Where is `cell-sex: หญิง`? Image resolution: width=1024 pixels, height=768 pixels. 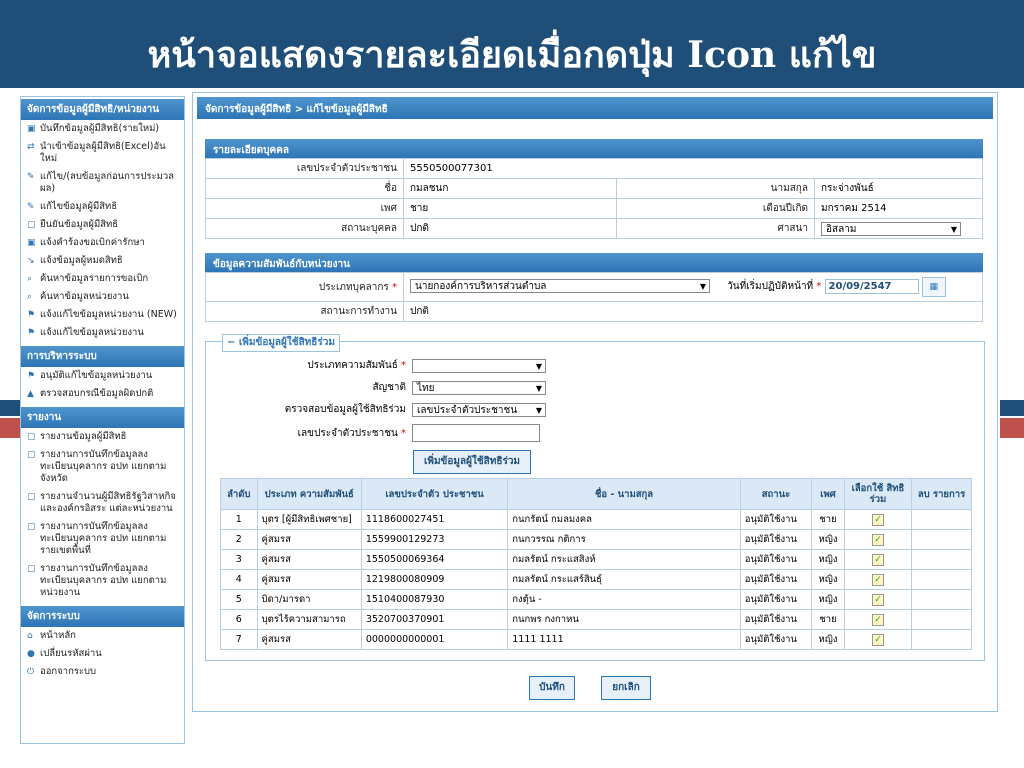
cell-sex: หญิง is located at coordinates (828, 599).